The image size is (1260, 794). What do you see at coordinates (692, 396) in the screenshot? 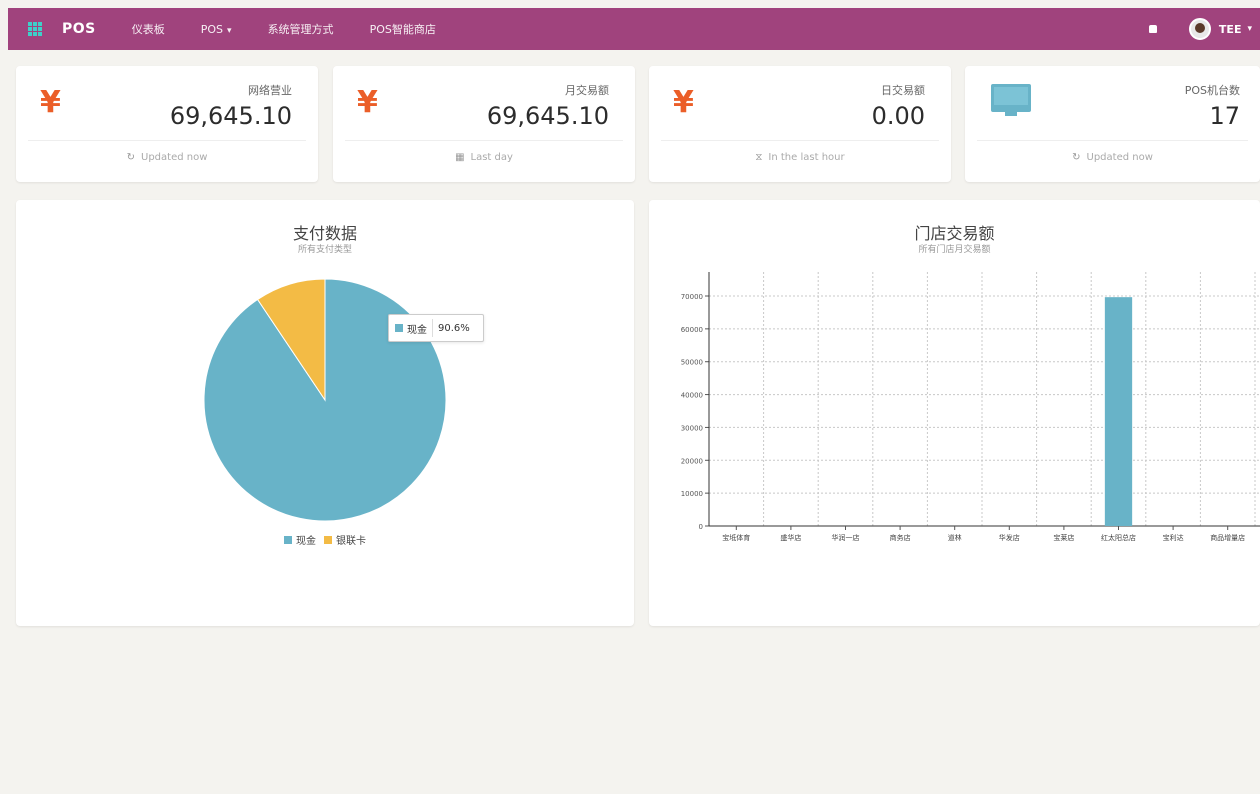
I see `y-tick-label: 40000` at bounding box center [692, 396].